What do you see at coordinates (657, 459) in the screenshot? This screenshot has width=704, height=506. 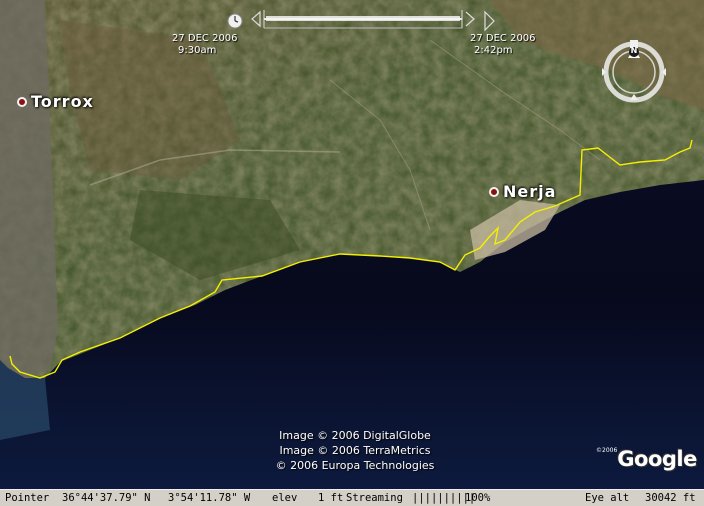 I see `logo-text: Google` at bounding box center [657, 459].